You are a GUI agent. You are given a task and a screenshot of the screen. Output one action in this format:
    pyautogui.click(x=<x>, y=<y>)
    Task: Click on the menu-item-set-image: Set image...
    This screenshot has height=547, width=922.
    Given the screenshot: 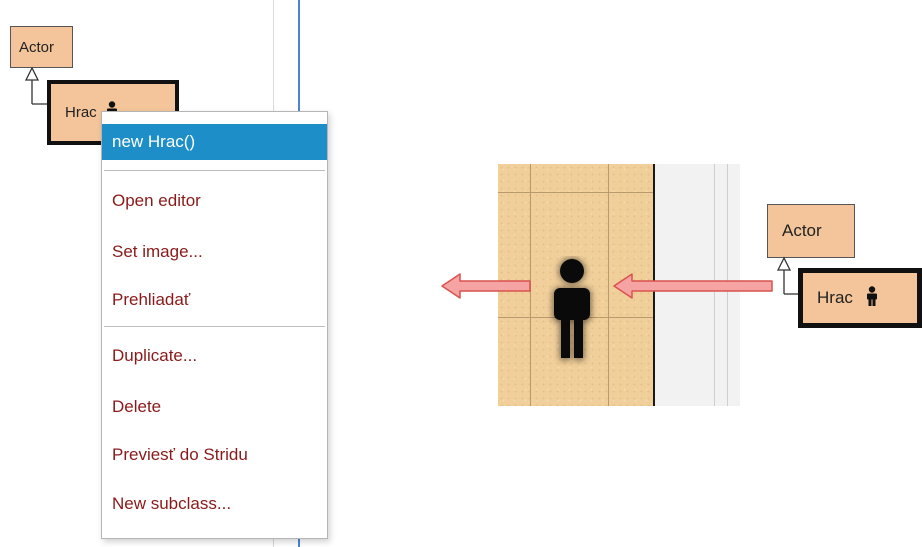 What is the action you would take?
    pyautogui.click(x=214, y=252)
    